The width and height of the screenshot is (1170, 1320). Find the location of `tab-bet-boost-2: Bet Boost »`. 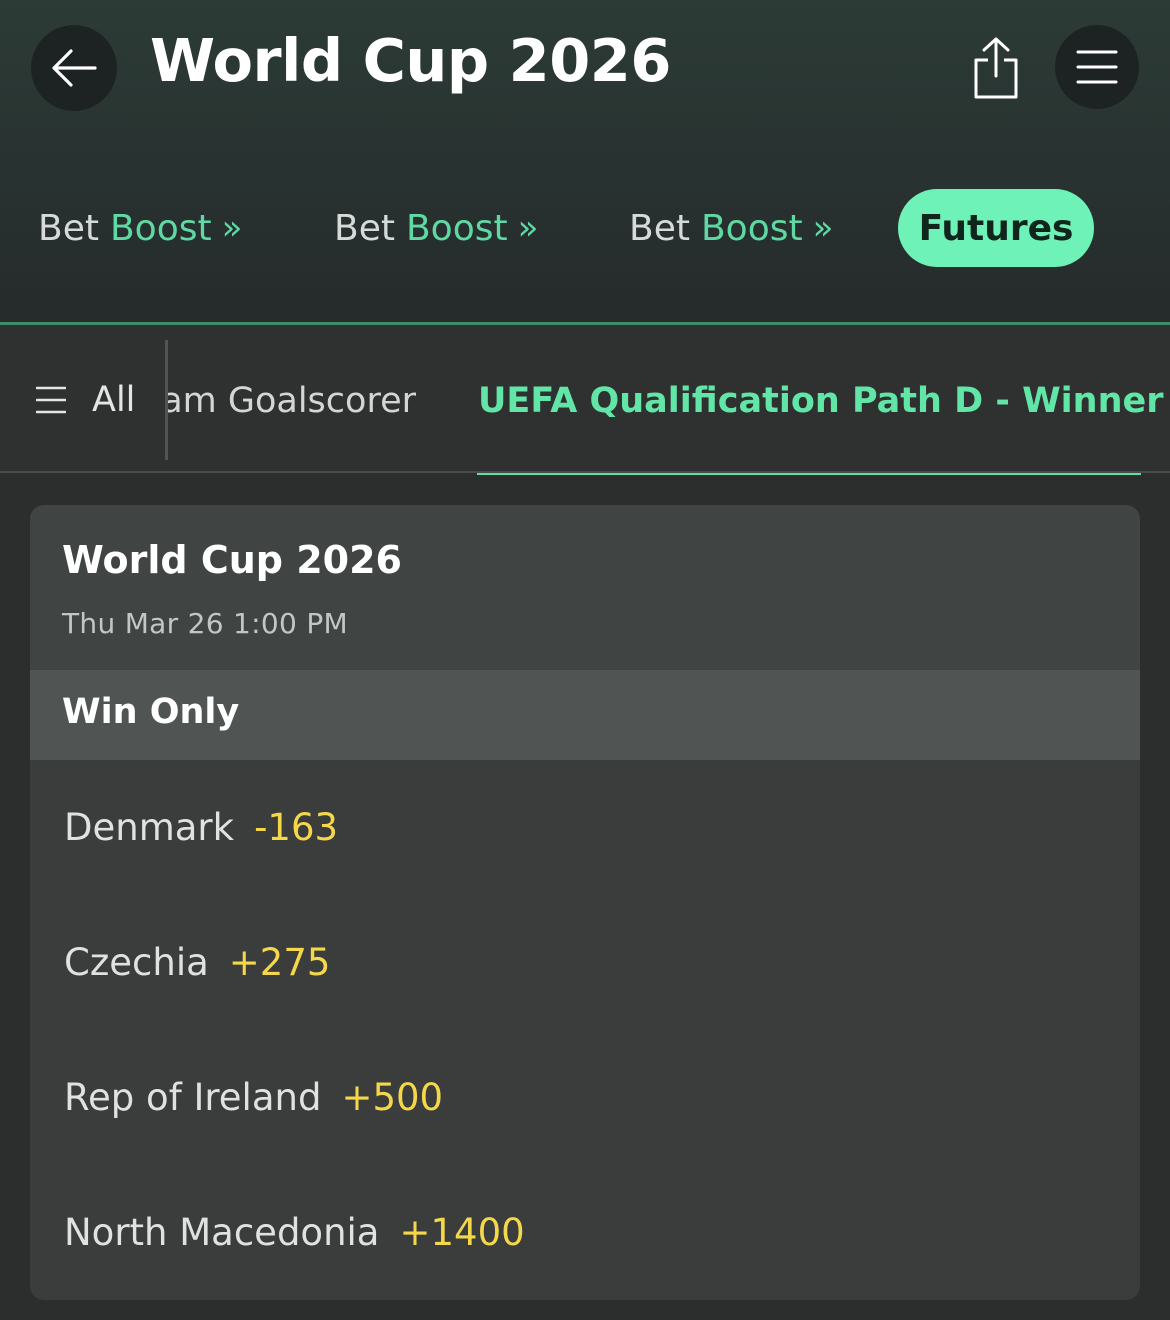

tab-bet-boost-2: Bet Boost » is located at coordinates (436, 228).